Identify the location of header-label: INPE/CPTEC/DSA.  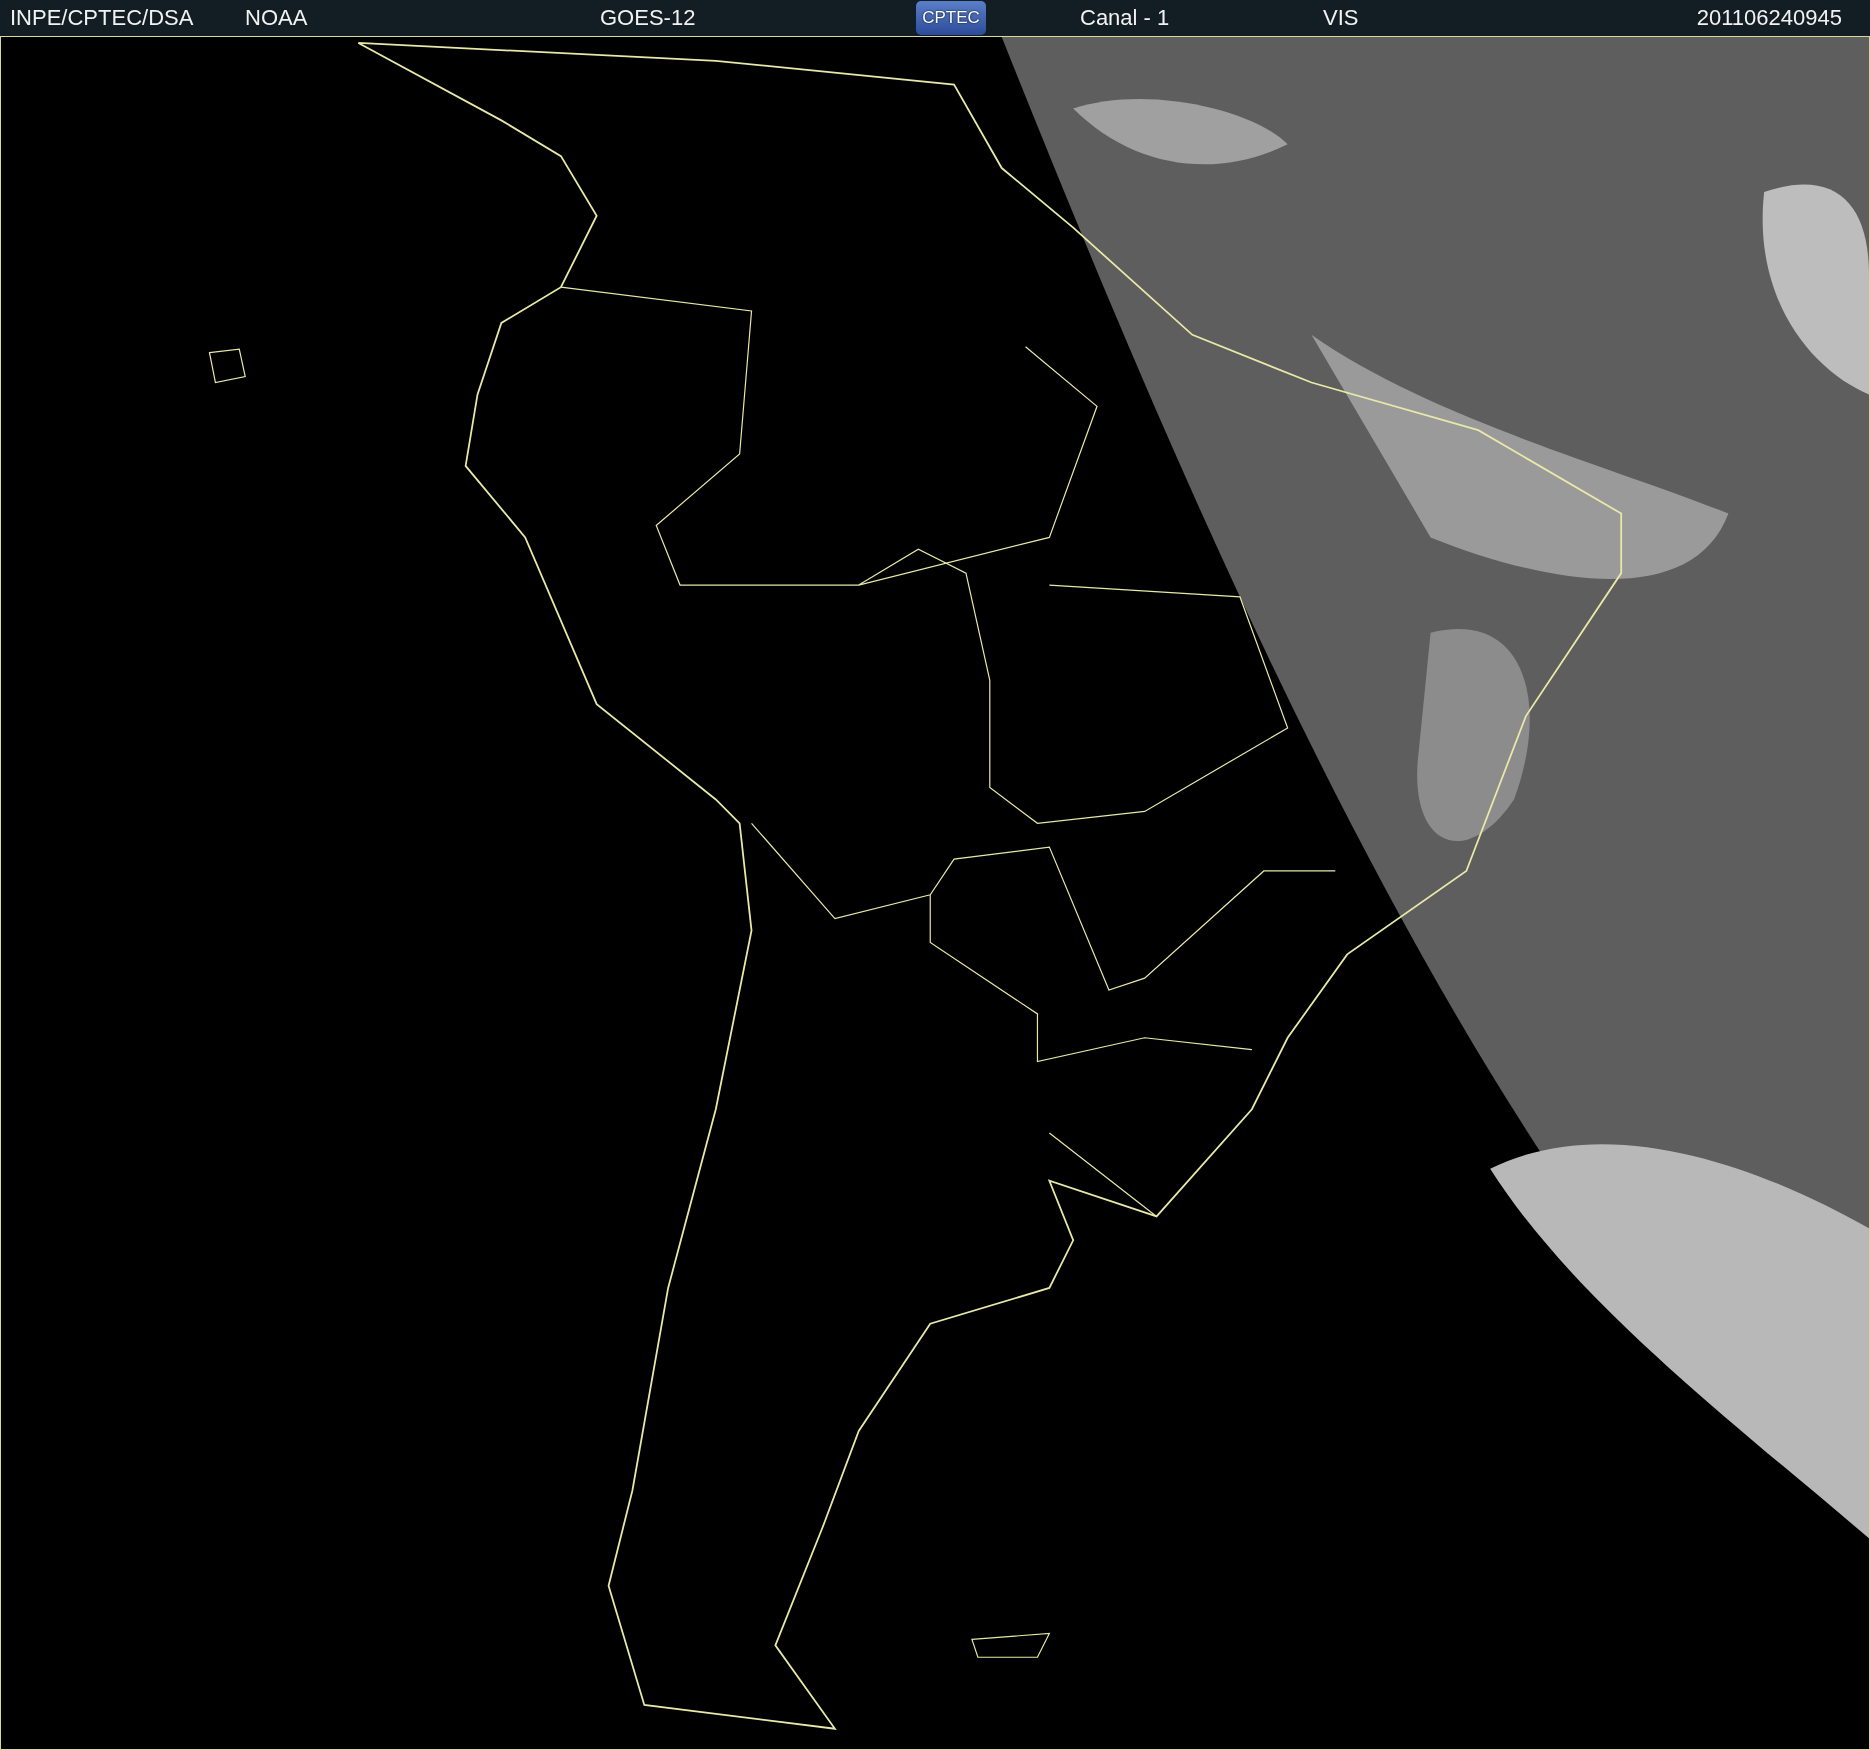
(102, 18).